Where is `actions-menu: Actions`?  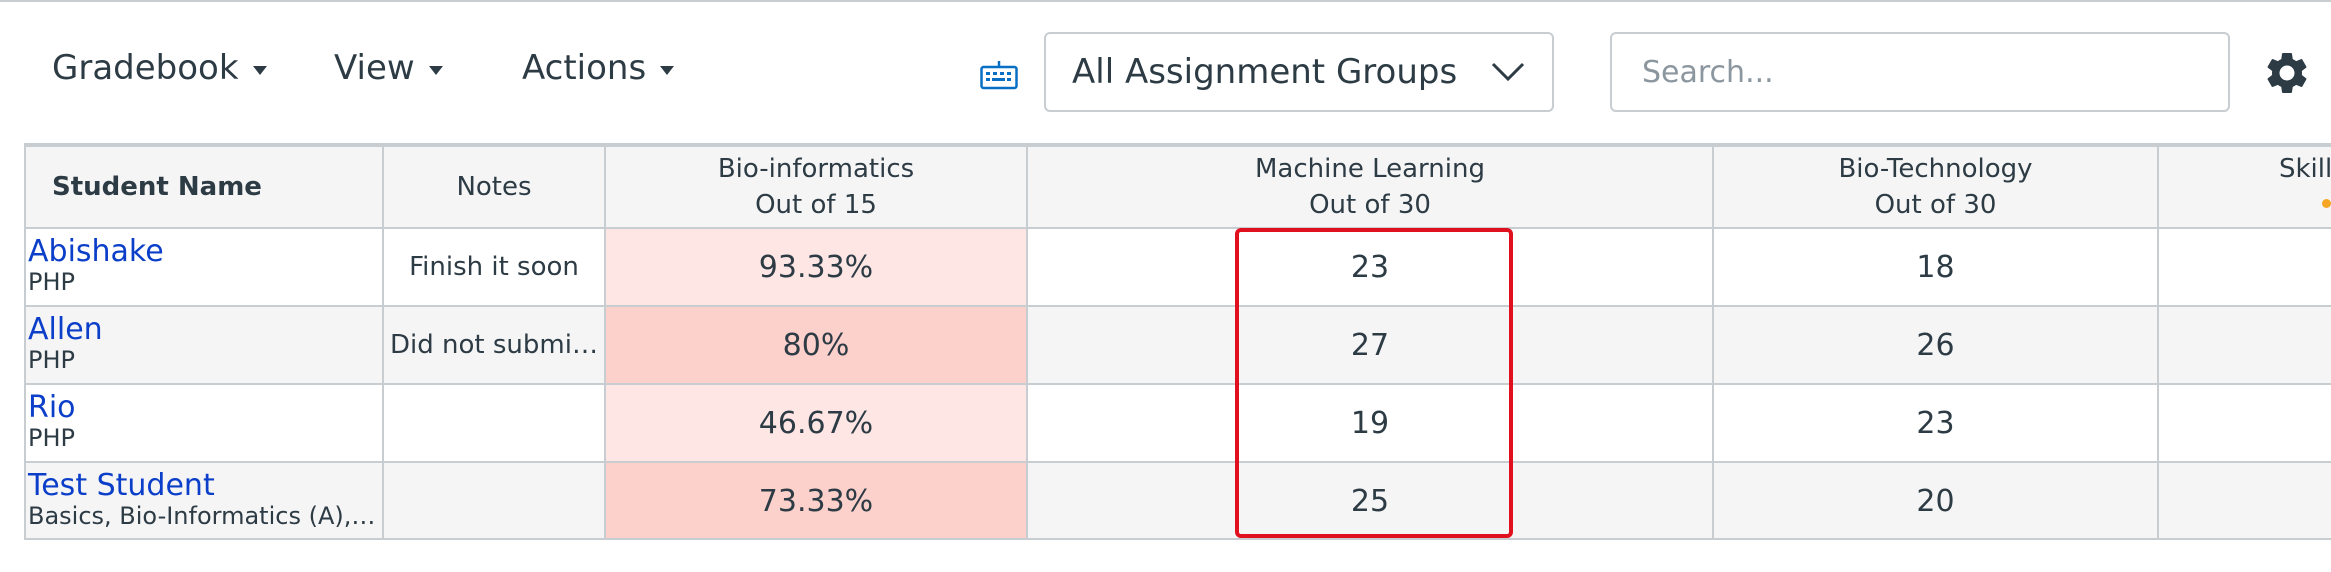 actions-menu: Actions is located at coordinates (598, 68).